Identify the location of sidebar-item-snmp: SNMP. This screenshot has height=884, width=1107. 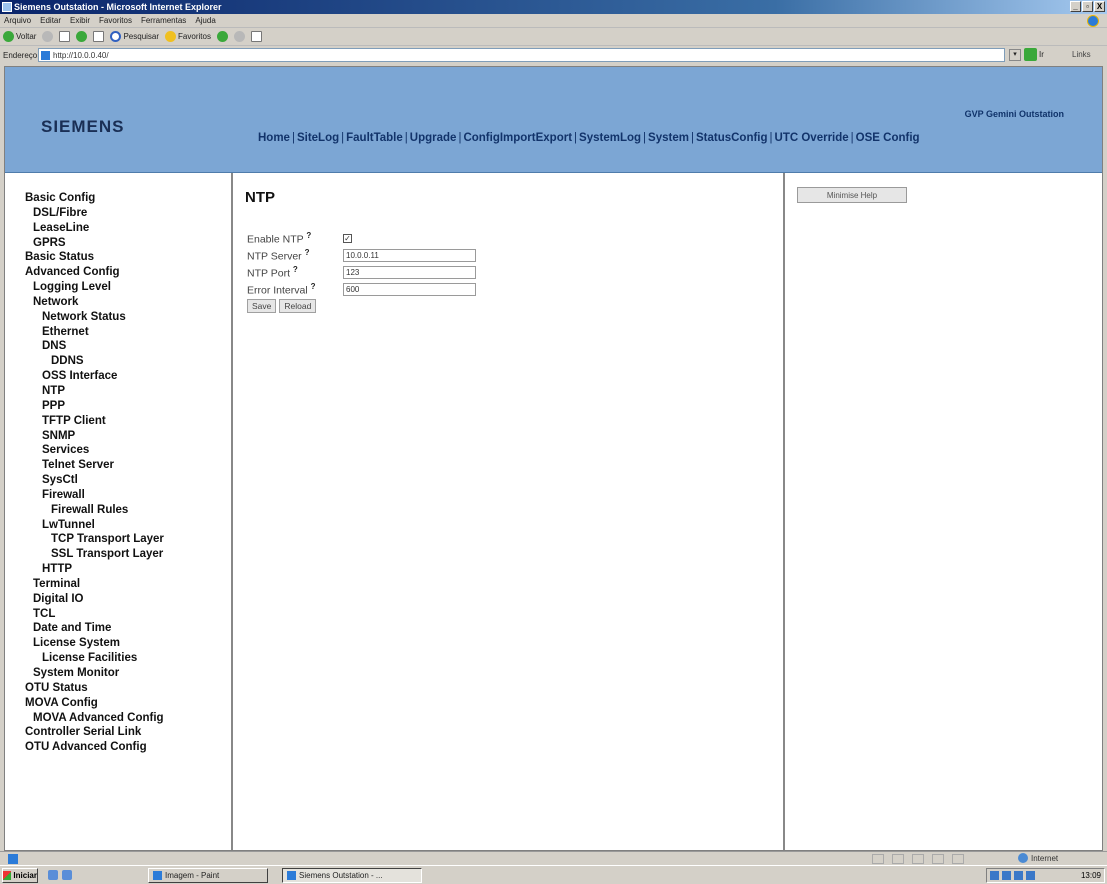
(128, 436).